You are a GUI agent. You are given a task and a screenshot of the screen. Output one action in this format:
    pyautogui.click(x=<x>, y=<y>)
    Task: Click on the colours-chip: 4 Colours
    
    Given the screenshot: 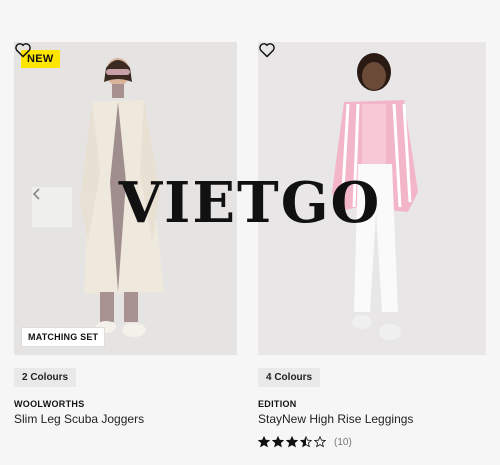 What is the action you would take?
    pyautogui.click(x=289, y=377)
    